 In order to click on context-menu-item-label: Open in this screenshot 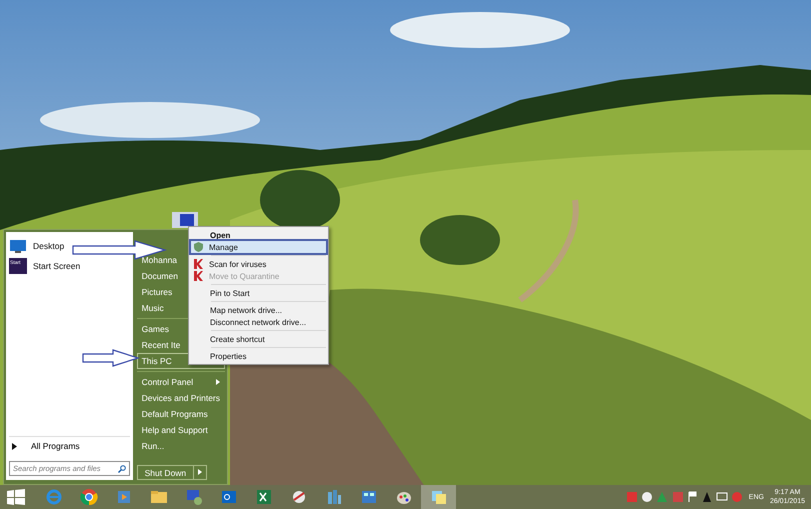, I will do `click(220, 235)`.